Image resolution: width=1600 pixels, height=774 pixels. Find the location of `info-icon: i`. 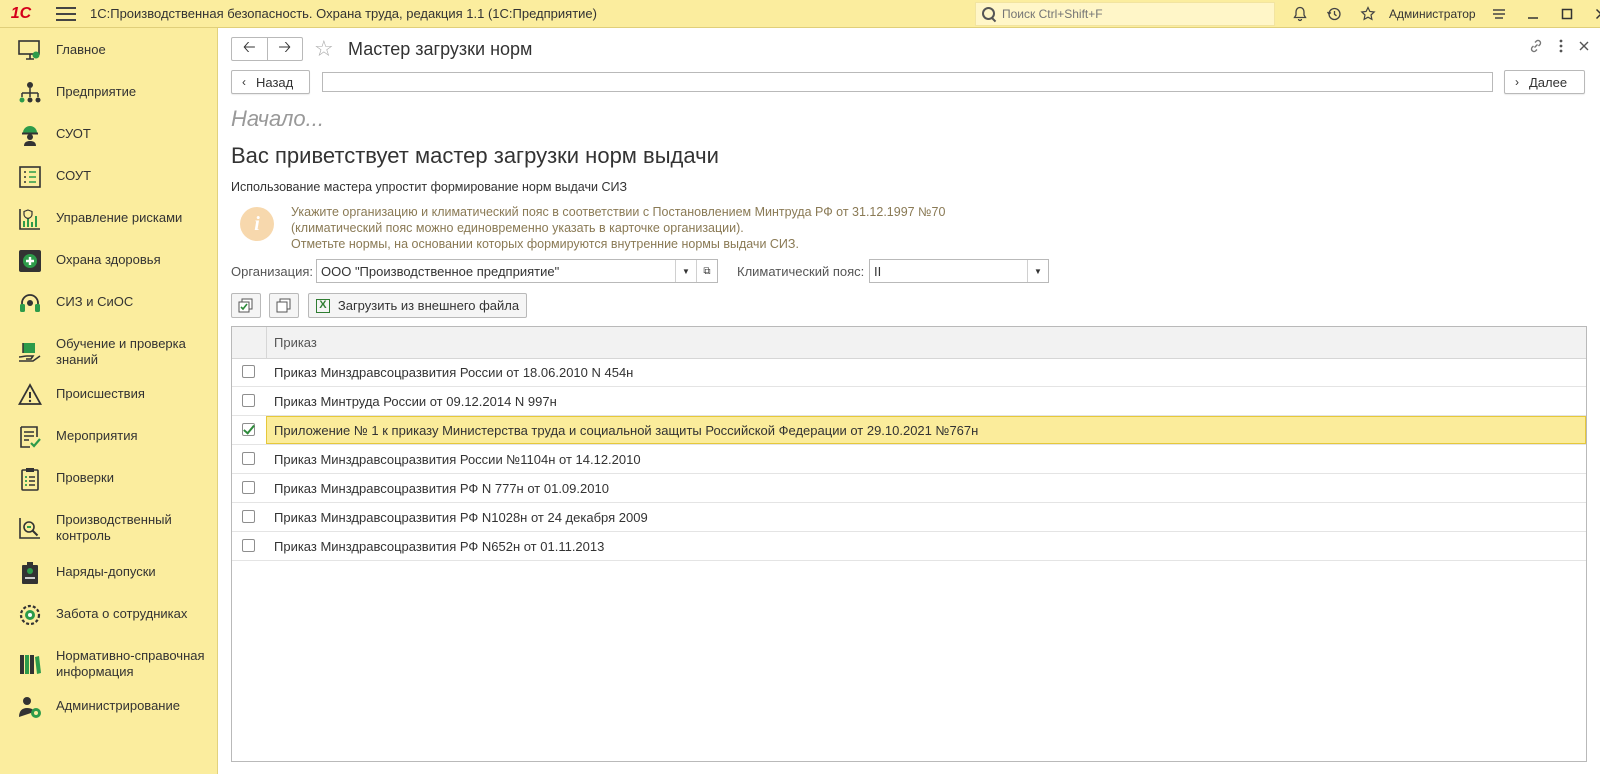

info-icon: i is located at coordinates (257, 224).